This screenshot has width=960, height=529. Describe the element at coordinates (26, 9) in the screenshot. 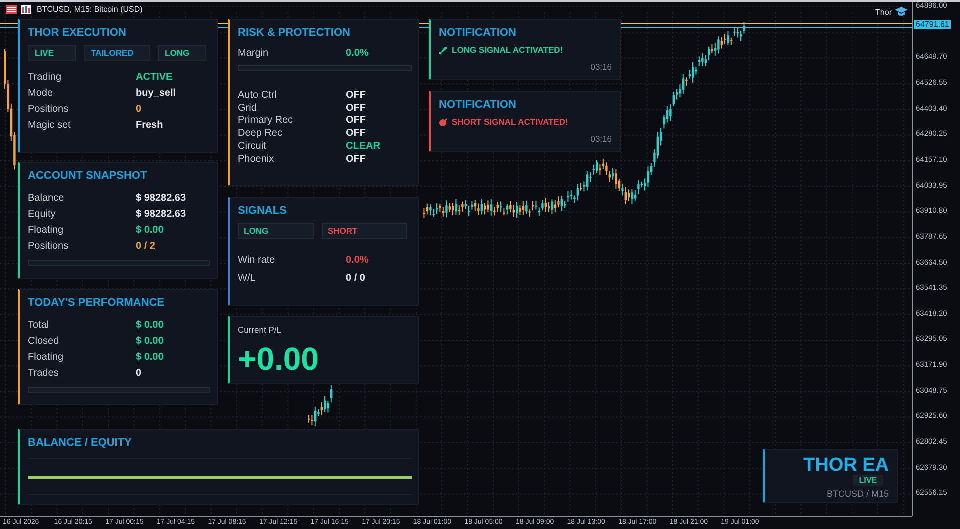

I see `chart-icon` at that location.